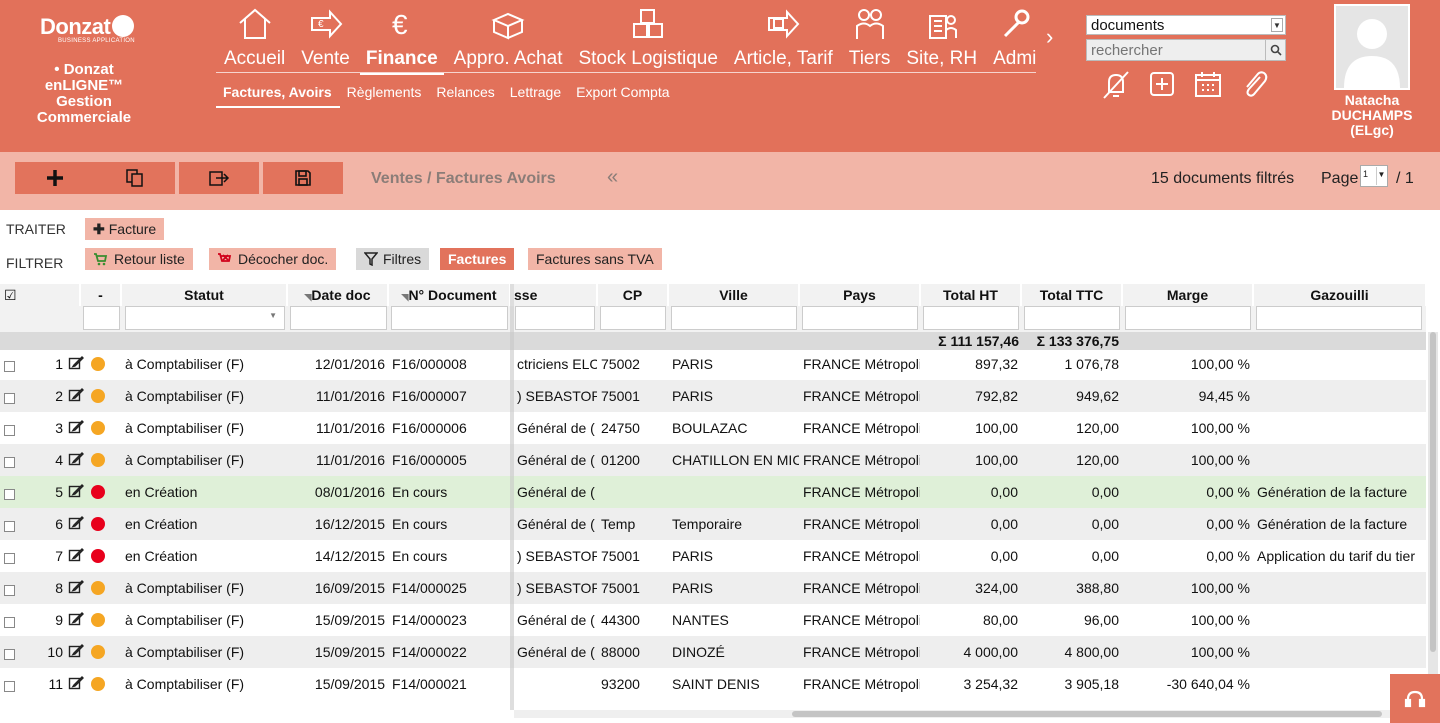  What do you see at coordinates (1374, 176) in the screenshot?
I see `page-select: 1 ▼` at bounding box center [1374, 176].